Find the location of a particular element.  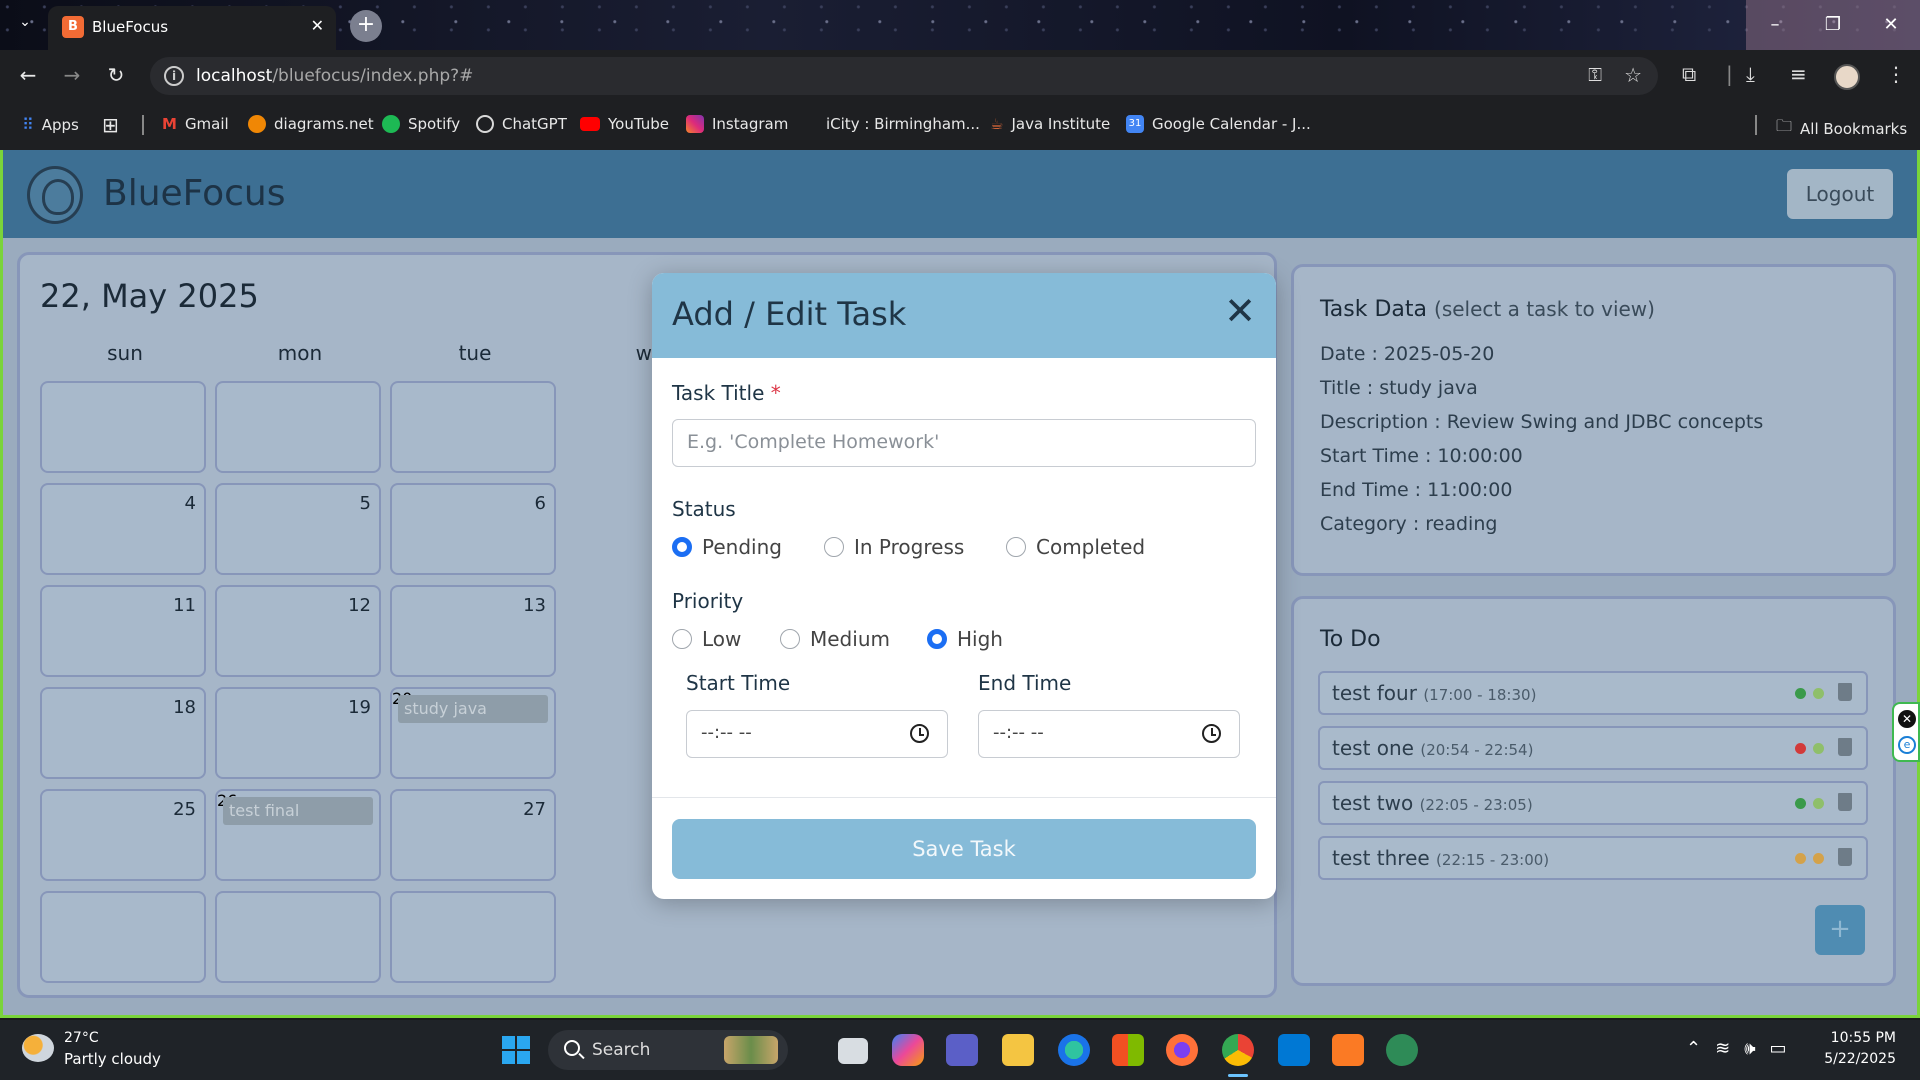

restore-button: ❐ is located at coordinates (1833, 25).